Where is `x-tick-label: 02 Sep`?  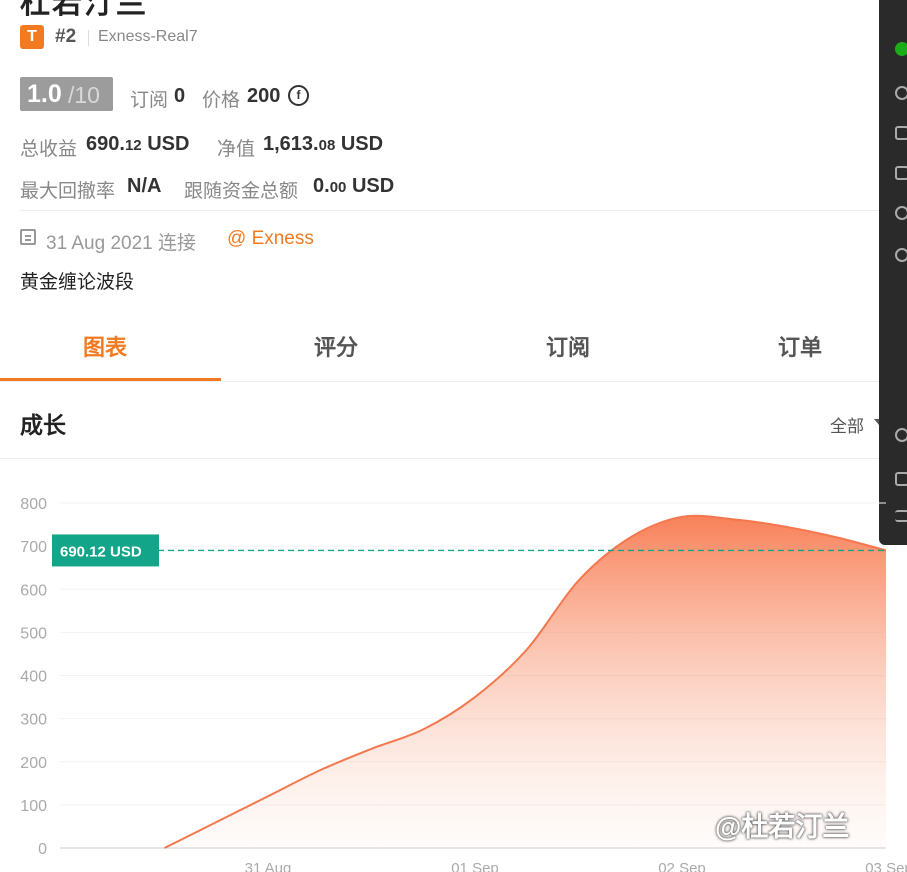
x-tick-label: 02 Sep is located at coordinates (682, 866).